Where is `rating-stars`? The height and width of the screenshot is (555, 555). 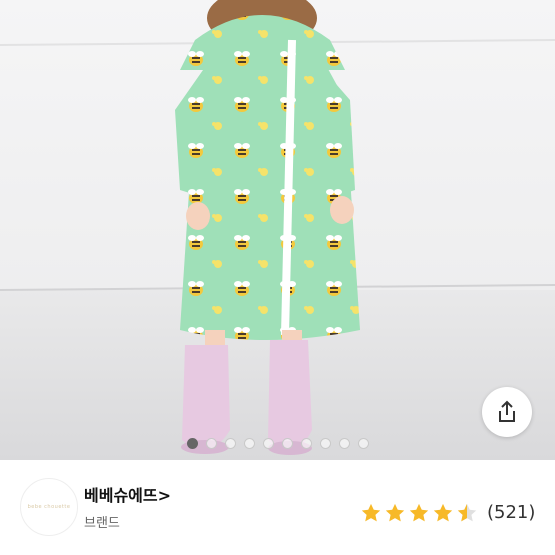
rating-stars is located at coordinates (419, 513).